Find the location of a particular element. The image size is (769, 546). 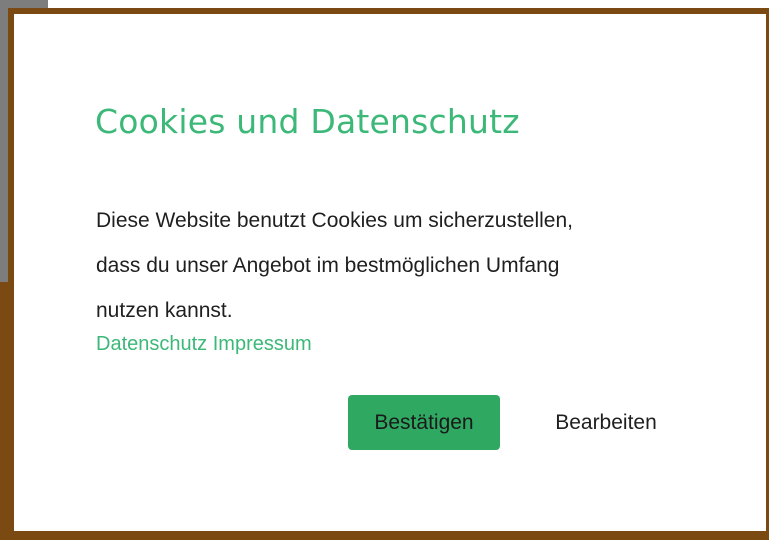

dialog-links: Datenschutz Impressum is located at coordinates (204, 344).